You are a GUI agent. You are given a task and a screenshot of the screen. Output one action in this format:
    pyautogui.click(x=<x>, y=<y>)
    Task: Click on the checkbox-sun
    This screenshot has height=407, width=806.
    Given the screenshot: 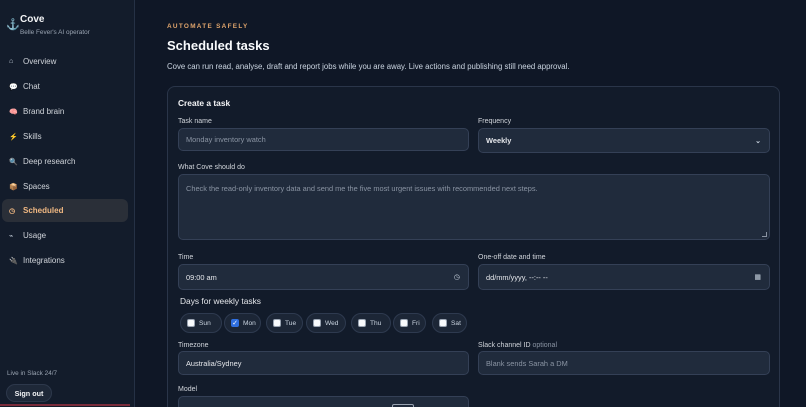 What is the action you would take?
    pyautogui.click(x=191, y=323)
    